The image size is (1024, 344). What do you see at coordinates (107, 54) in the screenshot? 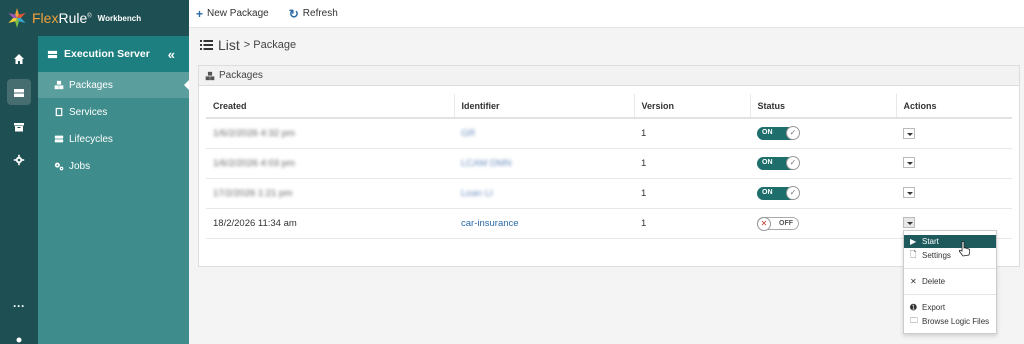
I see `sidebar-title: Execution Server` at bounding box center [107, 54].